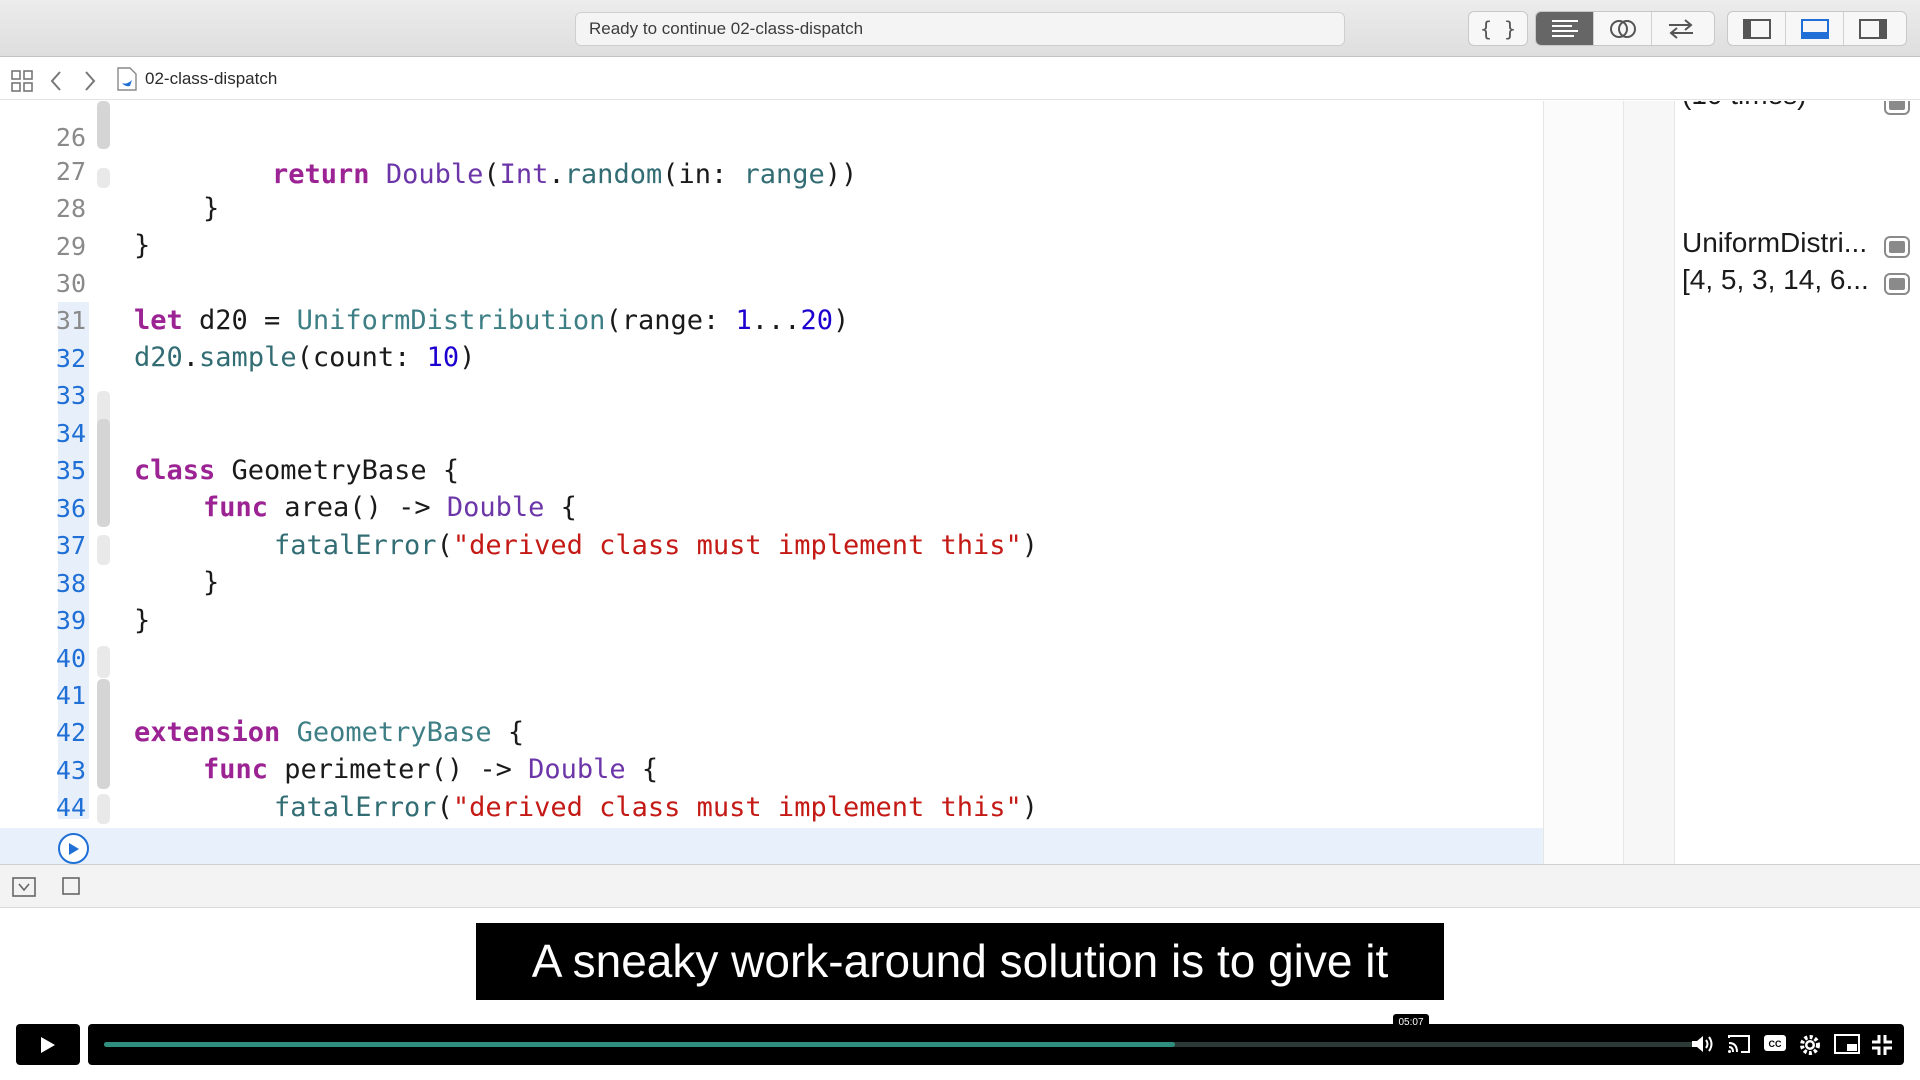  I want to click on video-progress-track, so click(903, 1044).